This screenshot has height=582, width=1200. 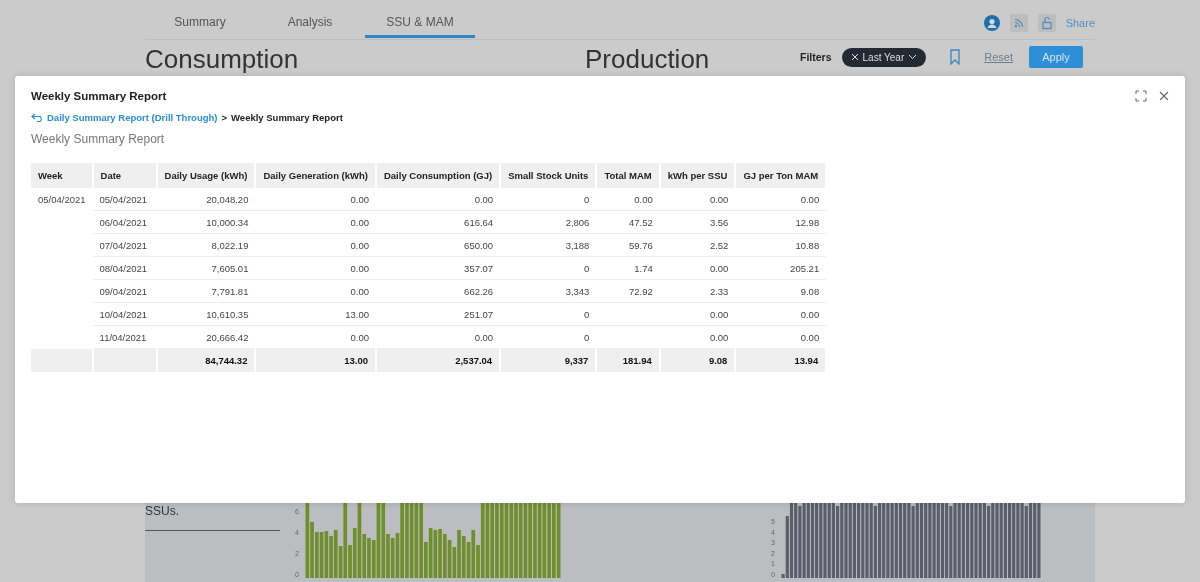 I want to click on table-cell: 59.76, so click(x=628, y=245).